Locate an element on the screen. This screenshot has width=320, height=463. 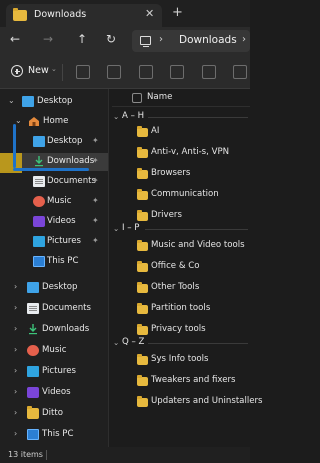
list-item: Anti-v, Anti-s, VPN is located at coordinates (190, 152).